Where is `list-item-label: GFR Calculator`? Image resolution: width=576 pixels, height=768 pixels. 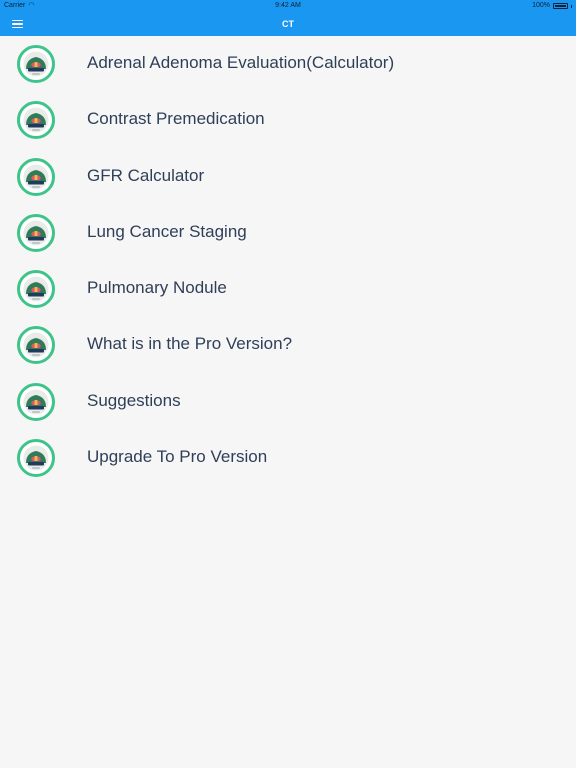
list-item-label: GFR Calculator is located at coordinates (146, 175).